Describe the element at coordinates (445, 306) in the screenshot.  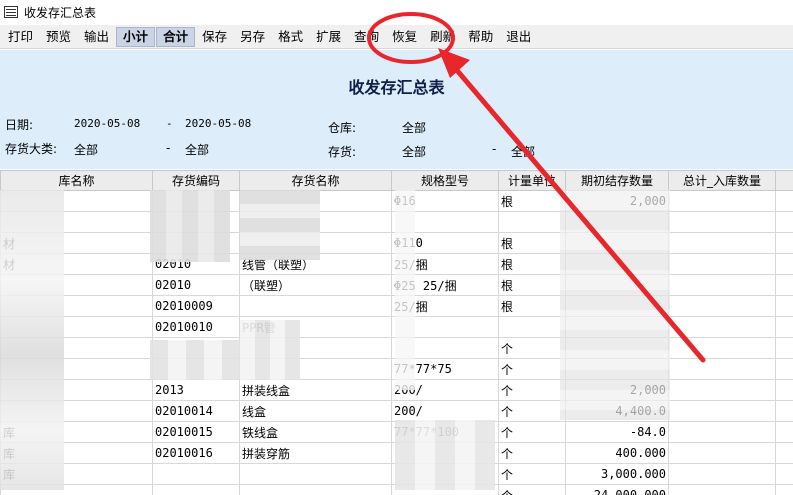
I see `table-cell: 25/捆` at that location.